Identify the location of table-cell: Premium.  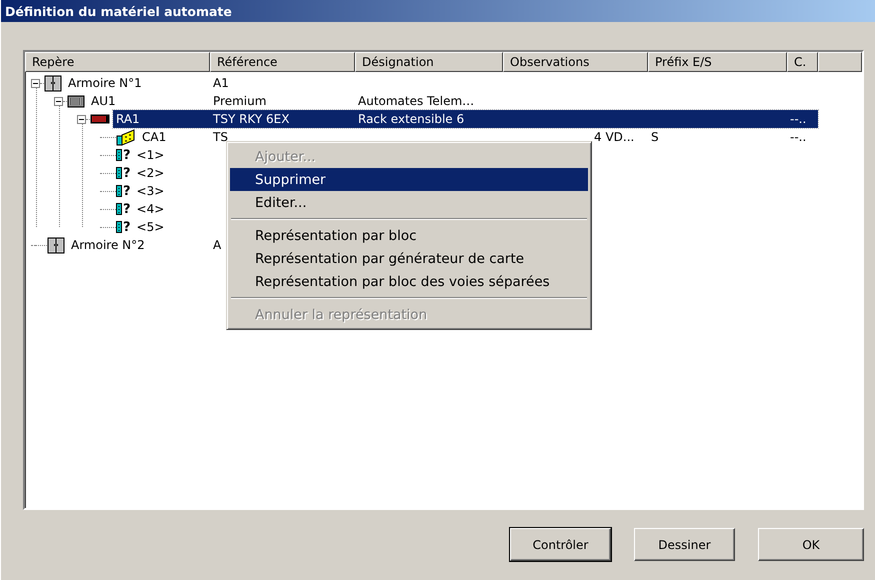
(239, 101).